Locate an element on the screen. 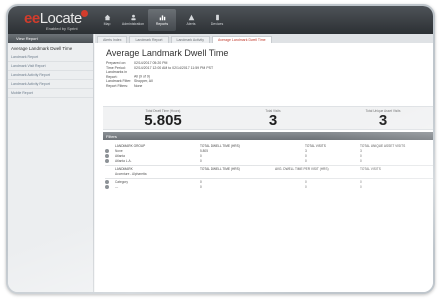 This screenshot has height=301, width=441. table-row: --- 0 0 0 is located at coordinates (269, 187).